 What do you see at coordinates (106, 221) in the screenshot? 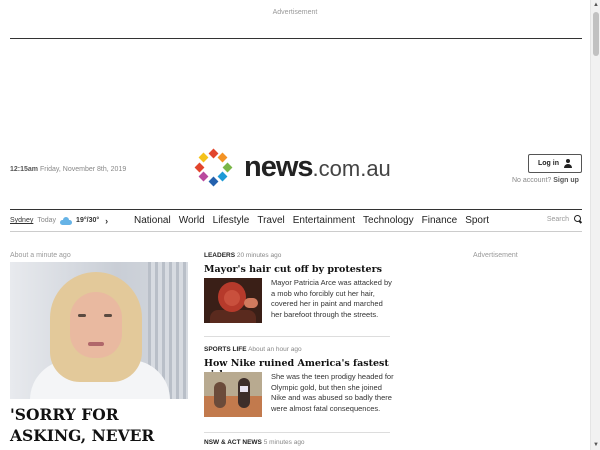
I see `chevron-right-icon: ›` at bounding box center [106, 221].